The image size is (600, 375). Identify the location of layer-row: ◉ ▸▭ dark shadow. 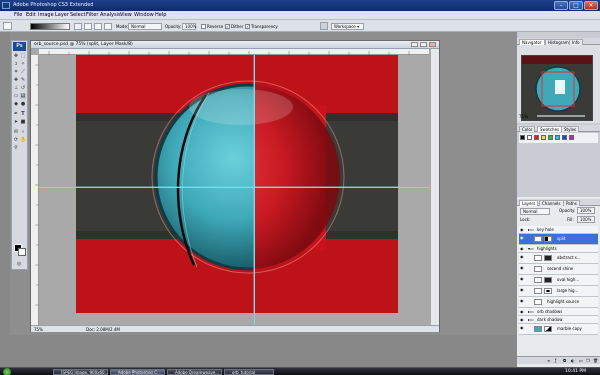
(558, 320).